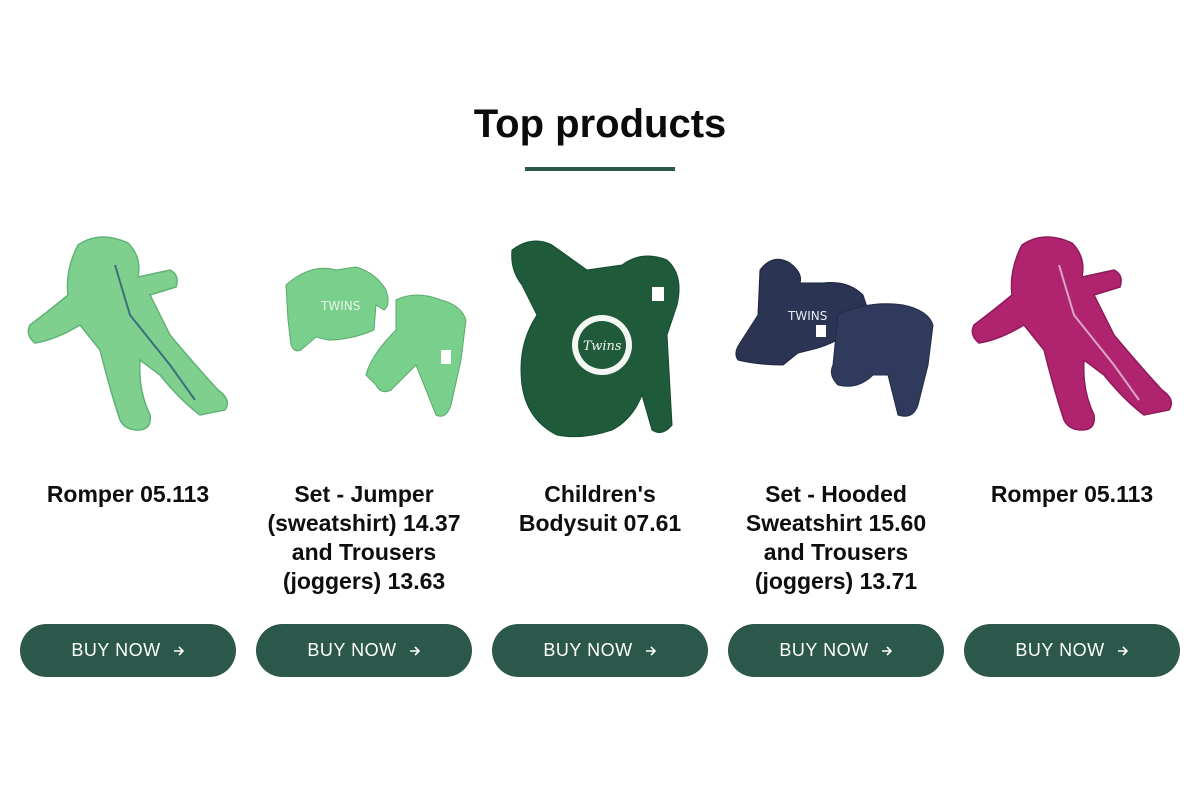 The width and height of the screenshot is (1200, 797). Describe the element at coordinates (600, 335) in the screenshot. I see `product-image-dark-green-bodysuit: Twins` at that location.